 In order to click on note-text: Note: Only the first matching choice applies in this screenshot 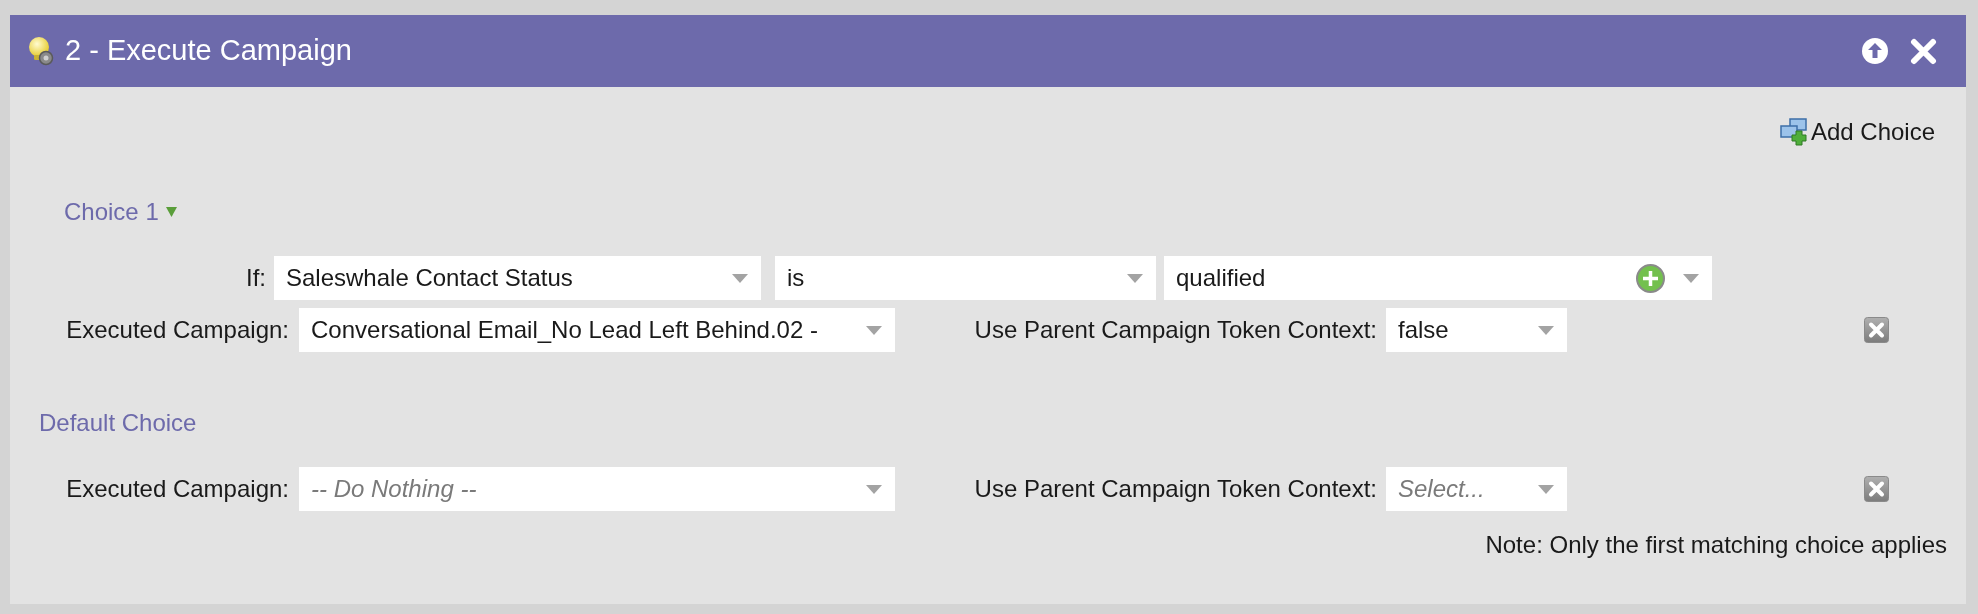, I will do `click(1716, 545)`.